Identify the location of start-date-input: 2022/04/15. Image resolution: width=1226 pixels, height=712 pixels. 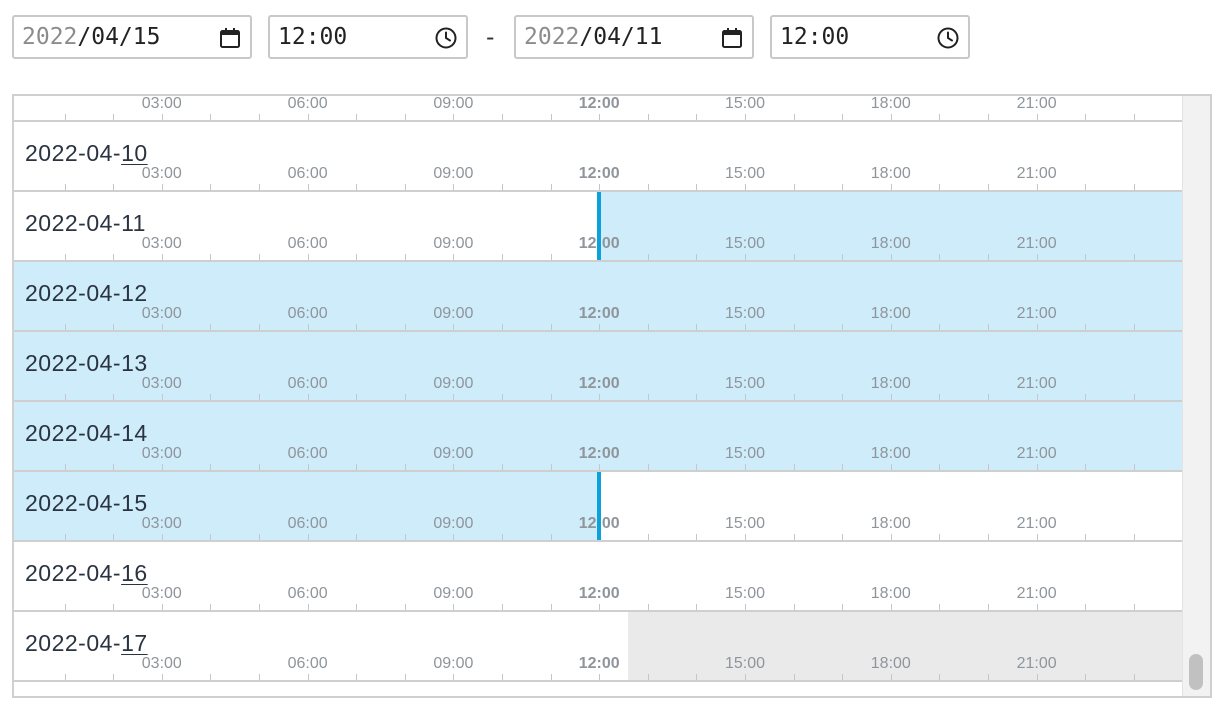
(132, 37).